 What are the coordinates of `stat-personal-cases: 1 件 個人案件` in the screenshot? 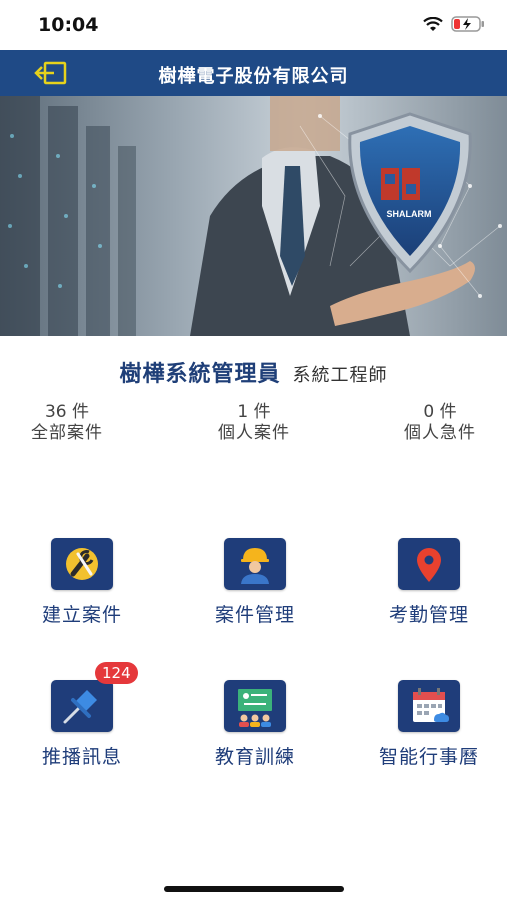 It's located at (254, 423).